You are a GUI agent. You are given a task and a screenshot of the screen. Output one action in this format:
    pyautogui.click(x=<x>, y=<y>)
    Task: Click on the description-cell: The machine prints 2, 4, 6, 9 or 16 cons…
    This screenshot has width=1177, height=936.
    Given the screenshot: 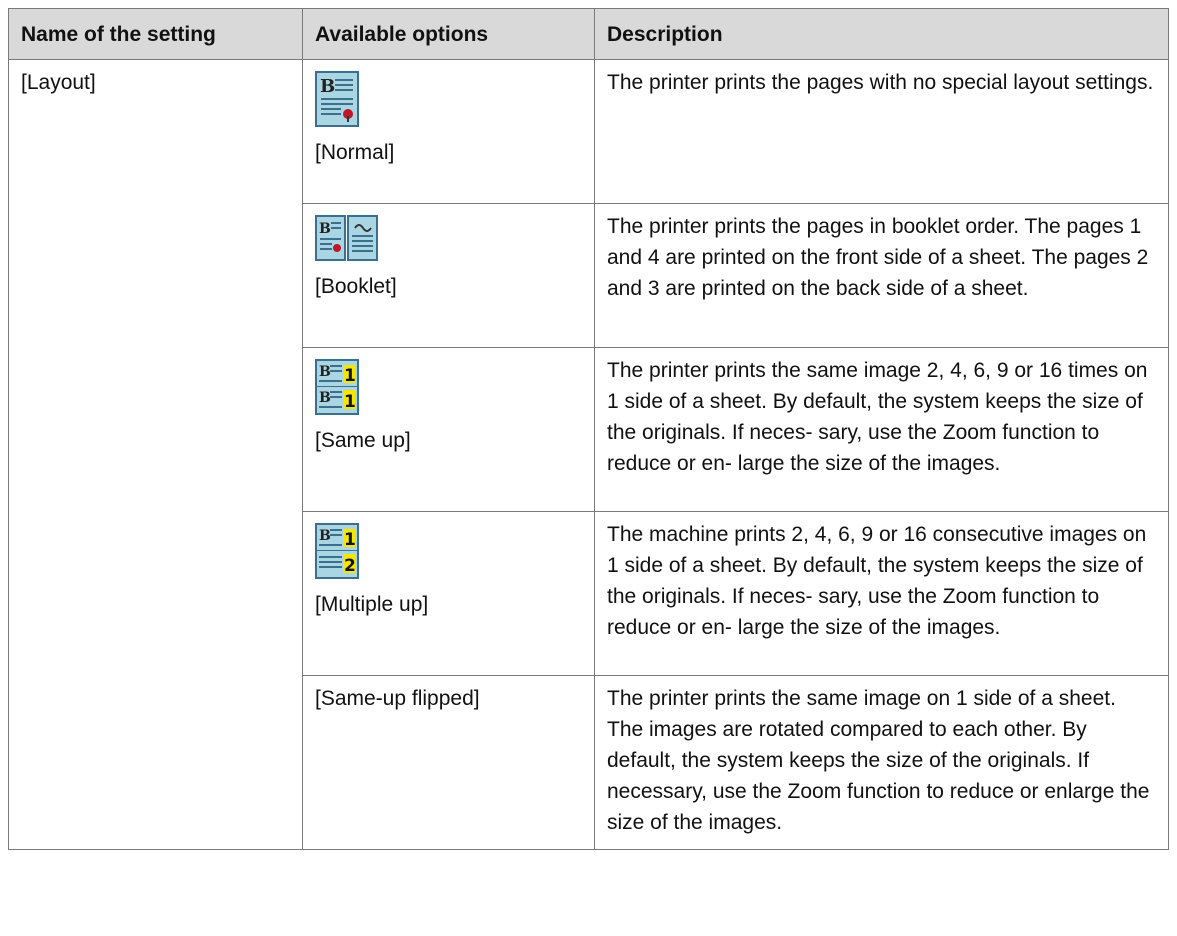 What is the action you would take?
    pyautogui.click(x=881, y=593)
    